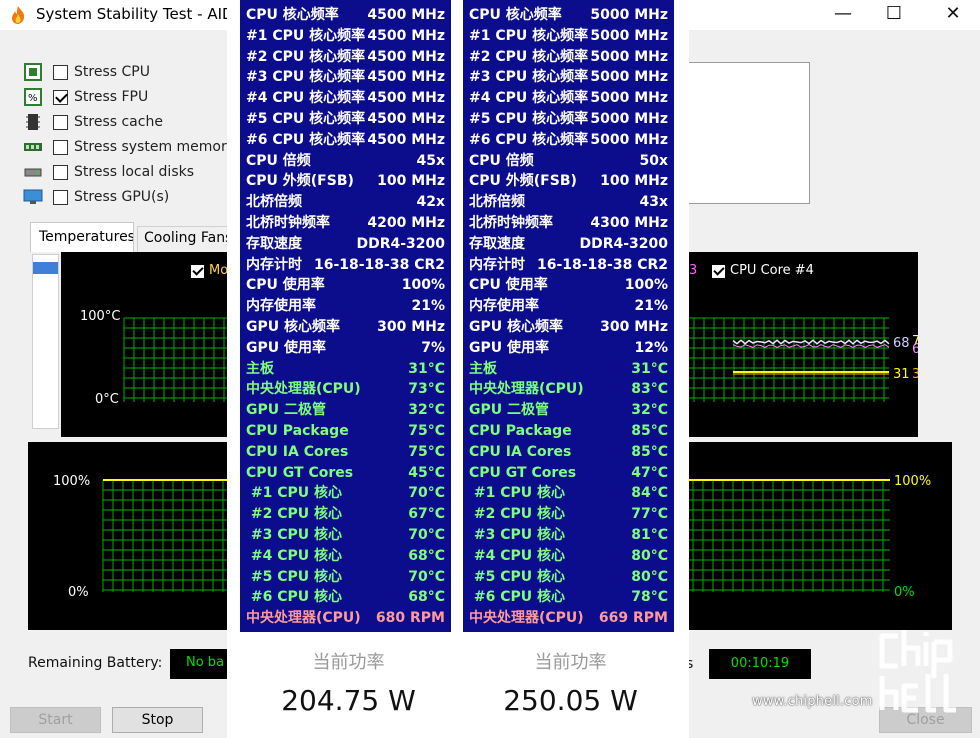 The image size is (980, 738). I want to click on status-panel, so click(739, 133).